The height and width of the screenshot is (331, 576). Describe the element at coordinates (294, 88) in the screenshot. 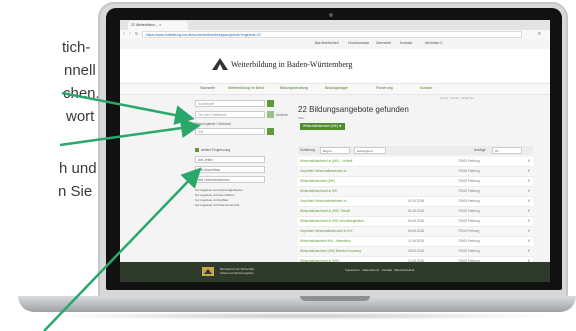

I see `nav-advice: Bildungsberatung` at that location.